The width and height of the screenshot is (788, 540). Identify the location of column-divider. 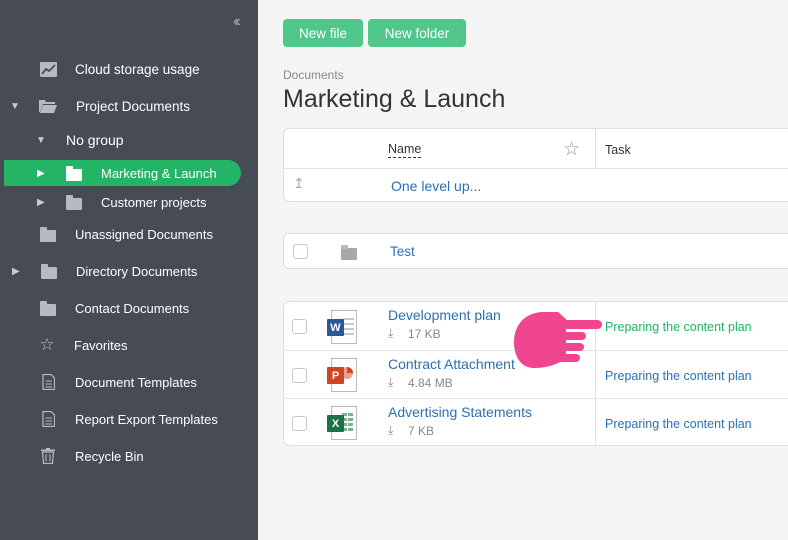
(595, 149).